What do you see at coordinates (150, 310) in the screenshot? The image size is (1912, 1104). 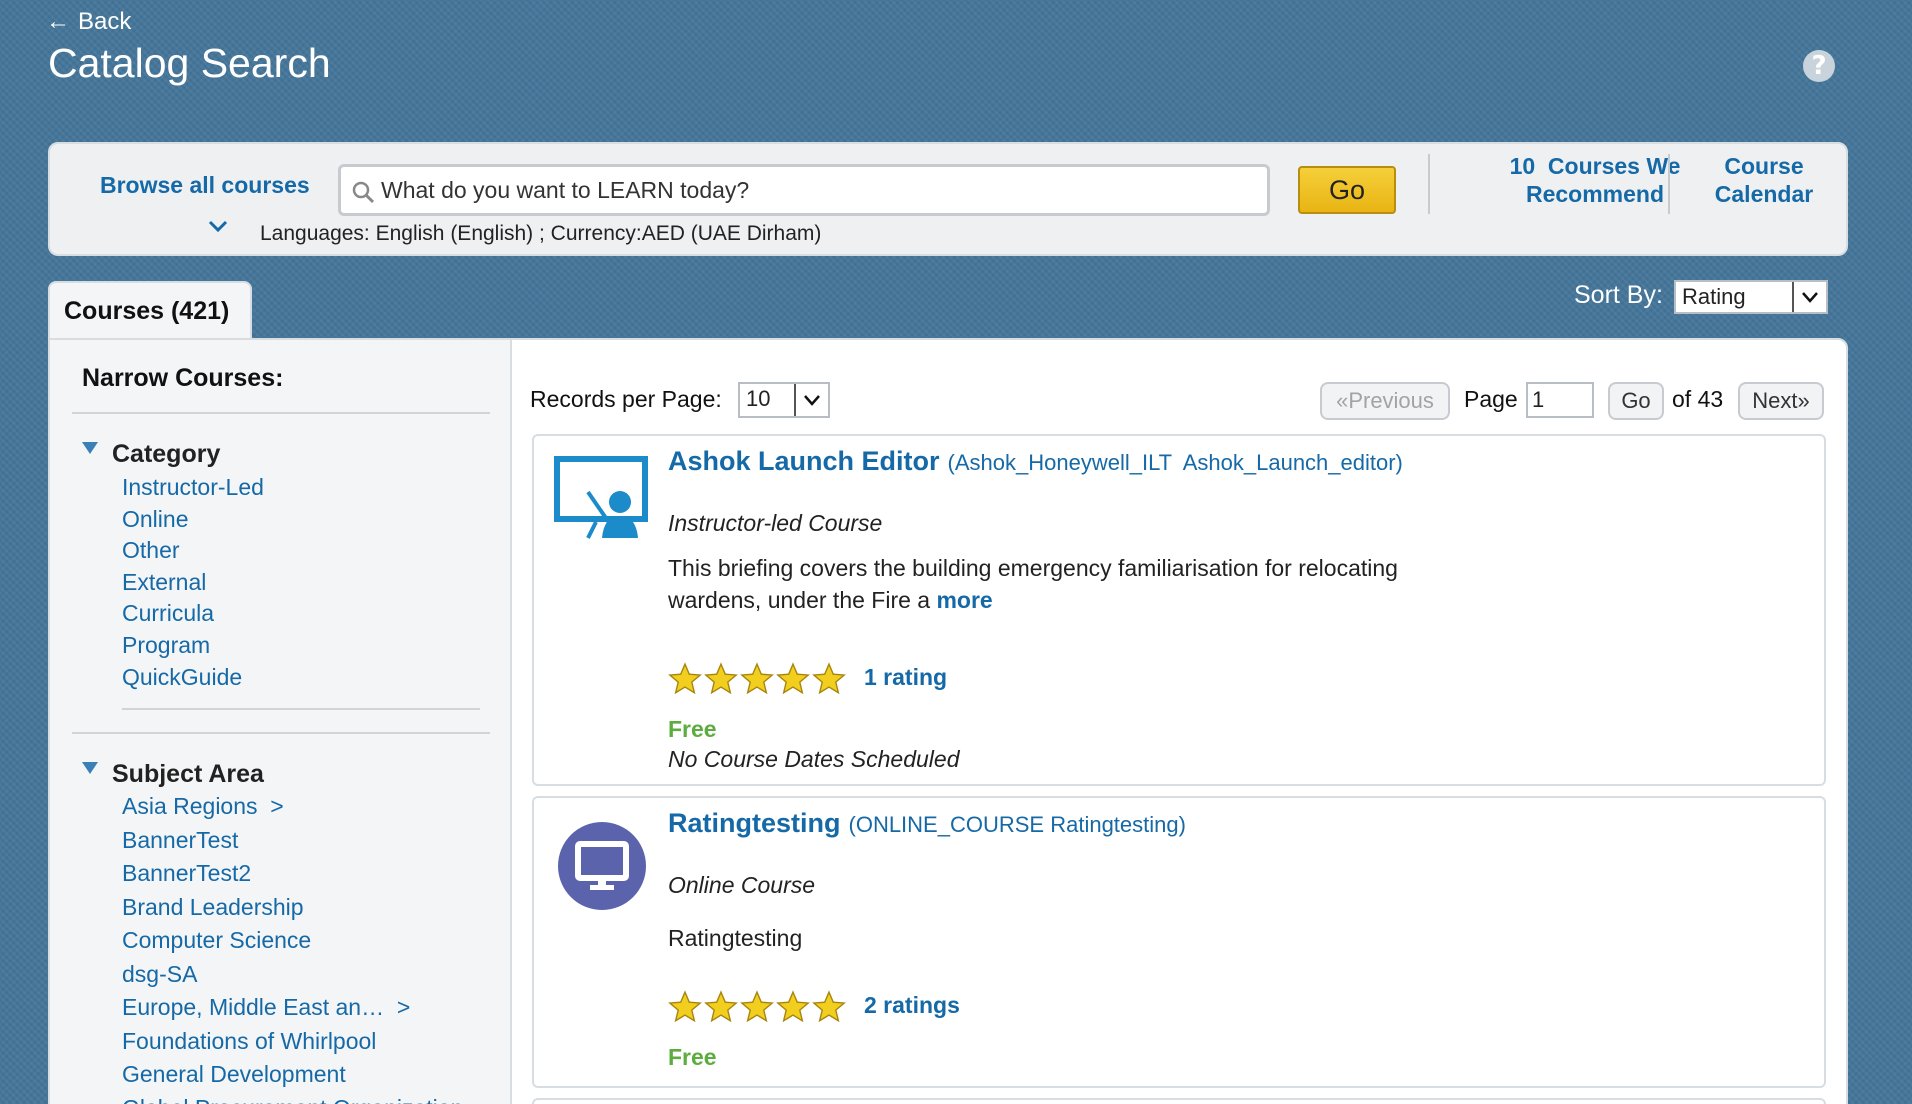 I see `tab-courses: Courses (421)` at bounding box center [150, 310].